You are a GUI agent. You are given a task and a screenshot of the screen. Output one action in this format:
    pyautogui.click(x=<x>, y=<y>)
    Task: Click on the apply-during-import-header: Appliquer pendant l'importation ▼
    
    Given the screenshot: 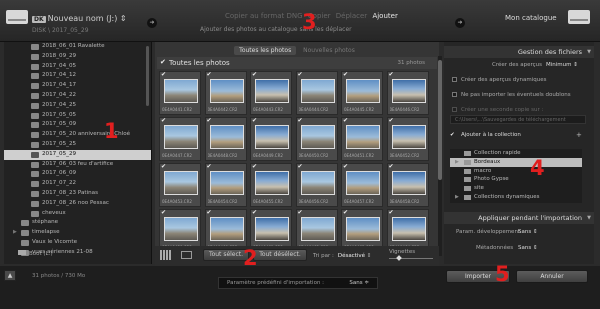 What is the action you would take?
    pyautogui.click(x=519, y=218)
    